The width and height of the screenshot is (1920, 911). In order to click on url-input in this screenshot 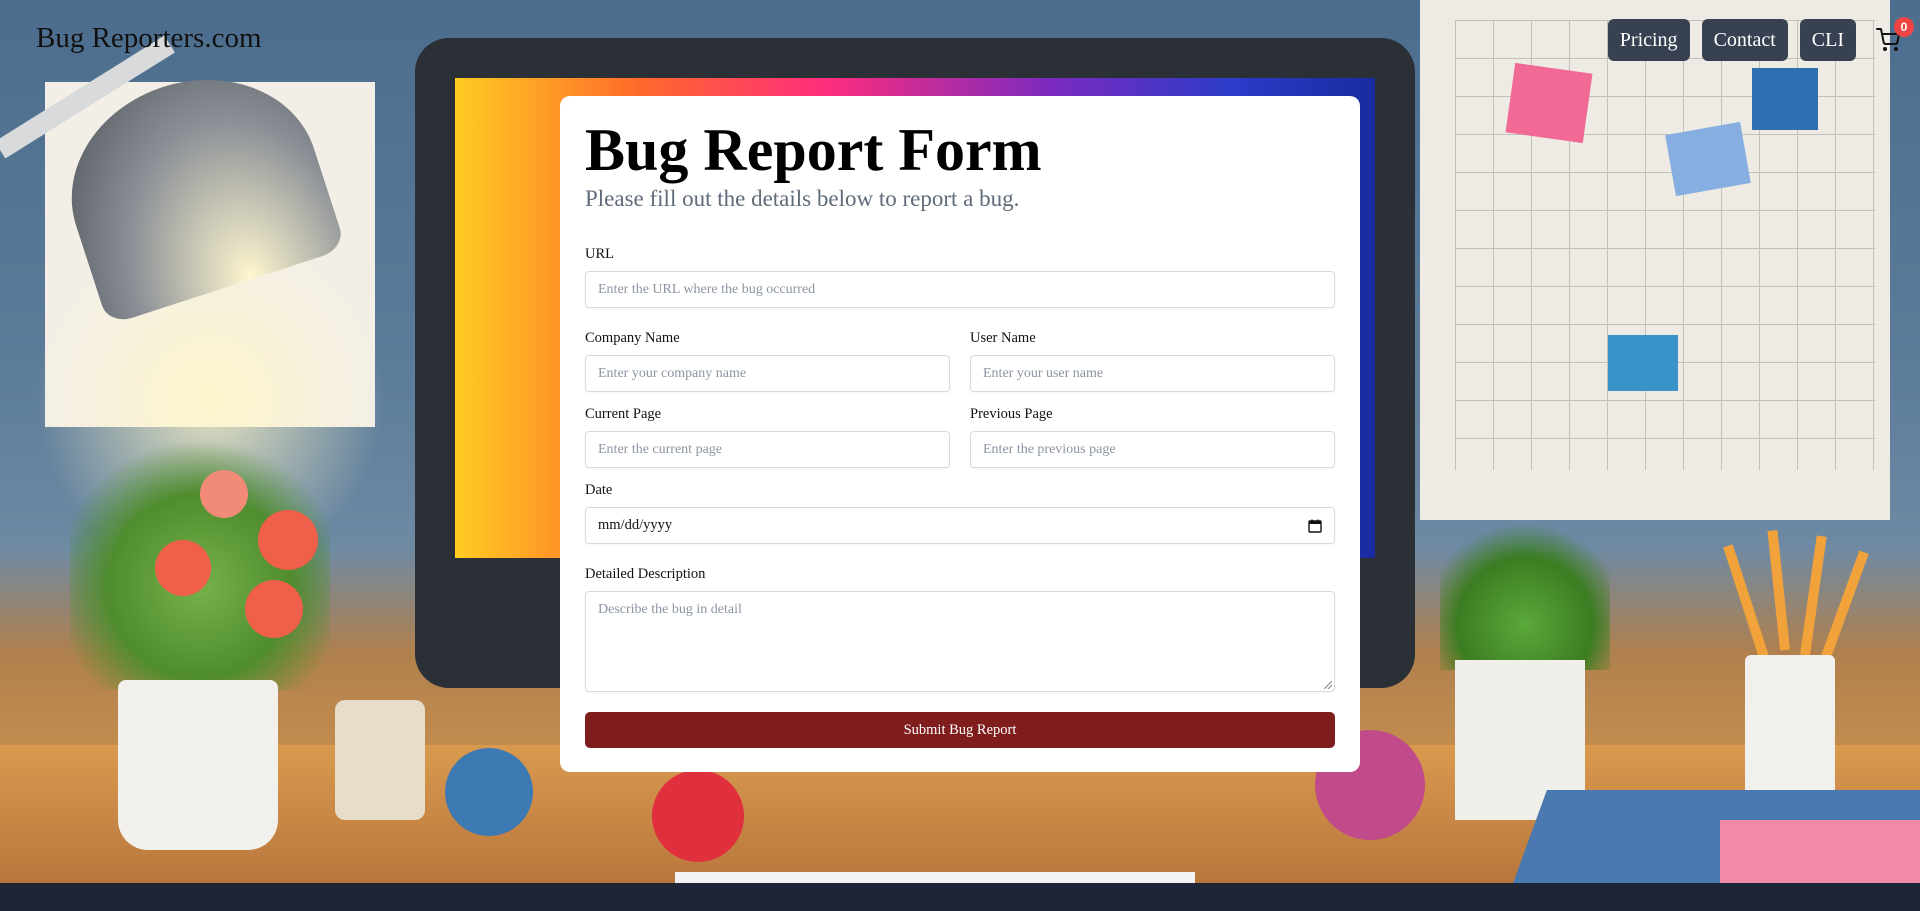, I will do `click(960, 289)`.